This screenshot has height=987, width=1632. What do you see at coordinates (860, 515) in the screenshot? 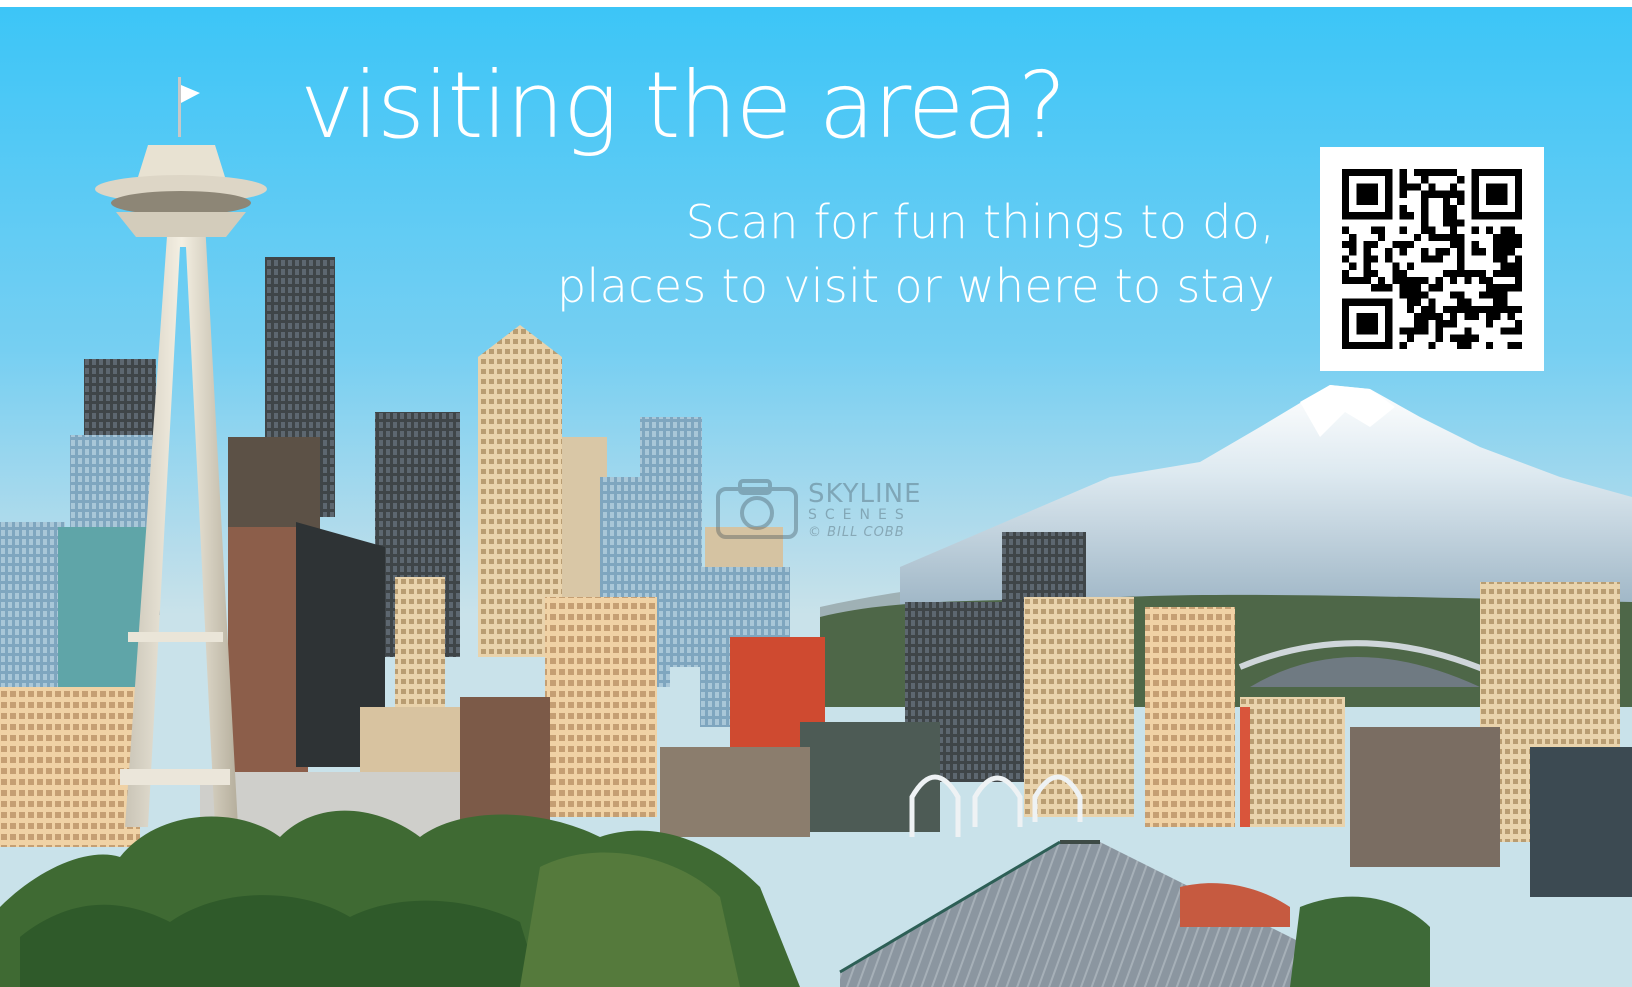
I see `watermark-subbrand: SCENES` at bounding box center [860, 515].